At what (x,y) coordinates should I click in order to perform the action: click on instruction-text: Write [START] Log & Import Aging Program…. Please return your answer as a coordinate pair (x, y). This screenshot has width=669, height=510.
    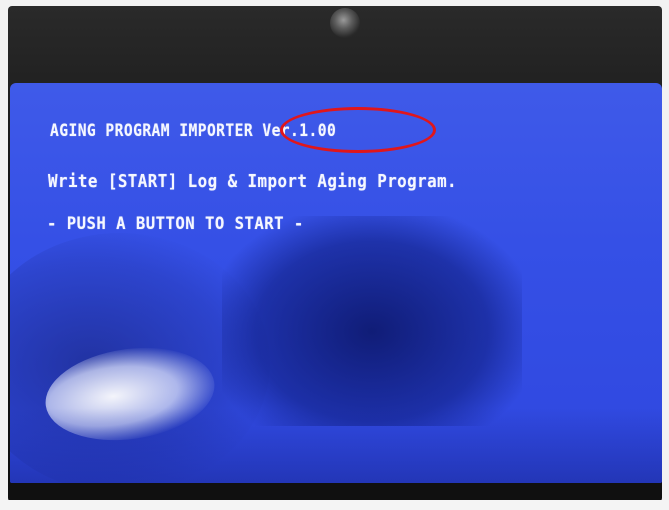
    Looking at the image, I should click on (253, 181).